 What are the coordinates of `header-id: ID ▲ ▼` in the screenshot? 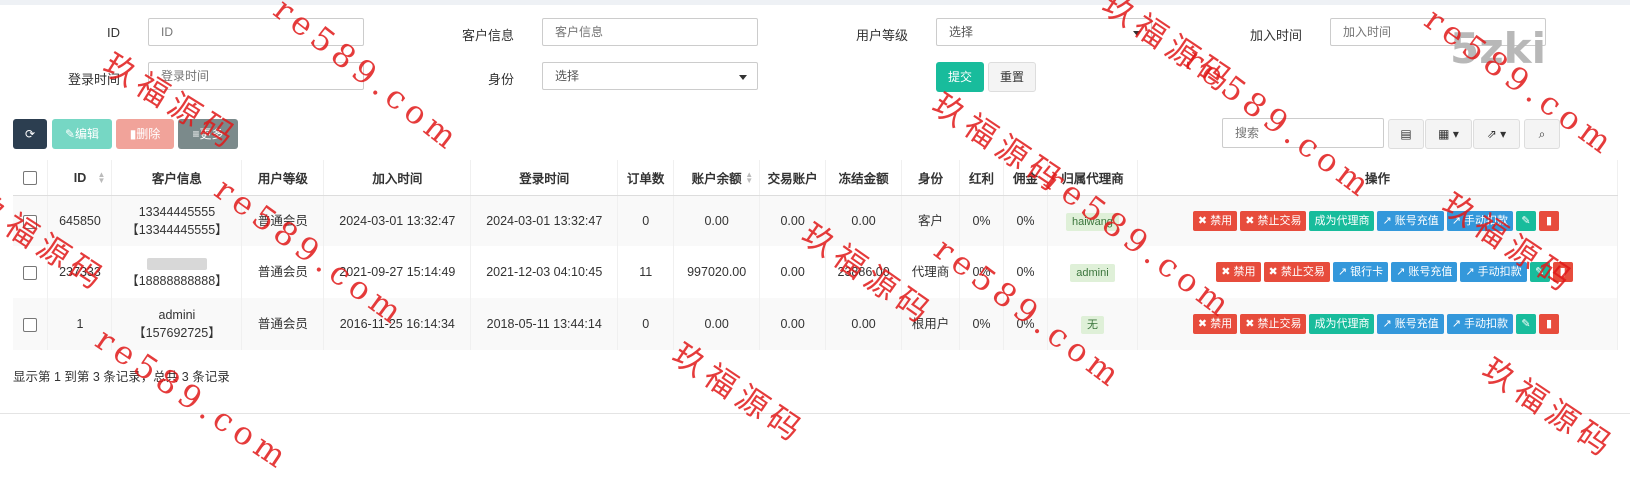 It's located at (80, 178).